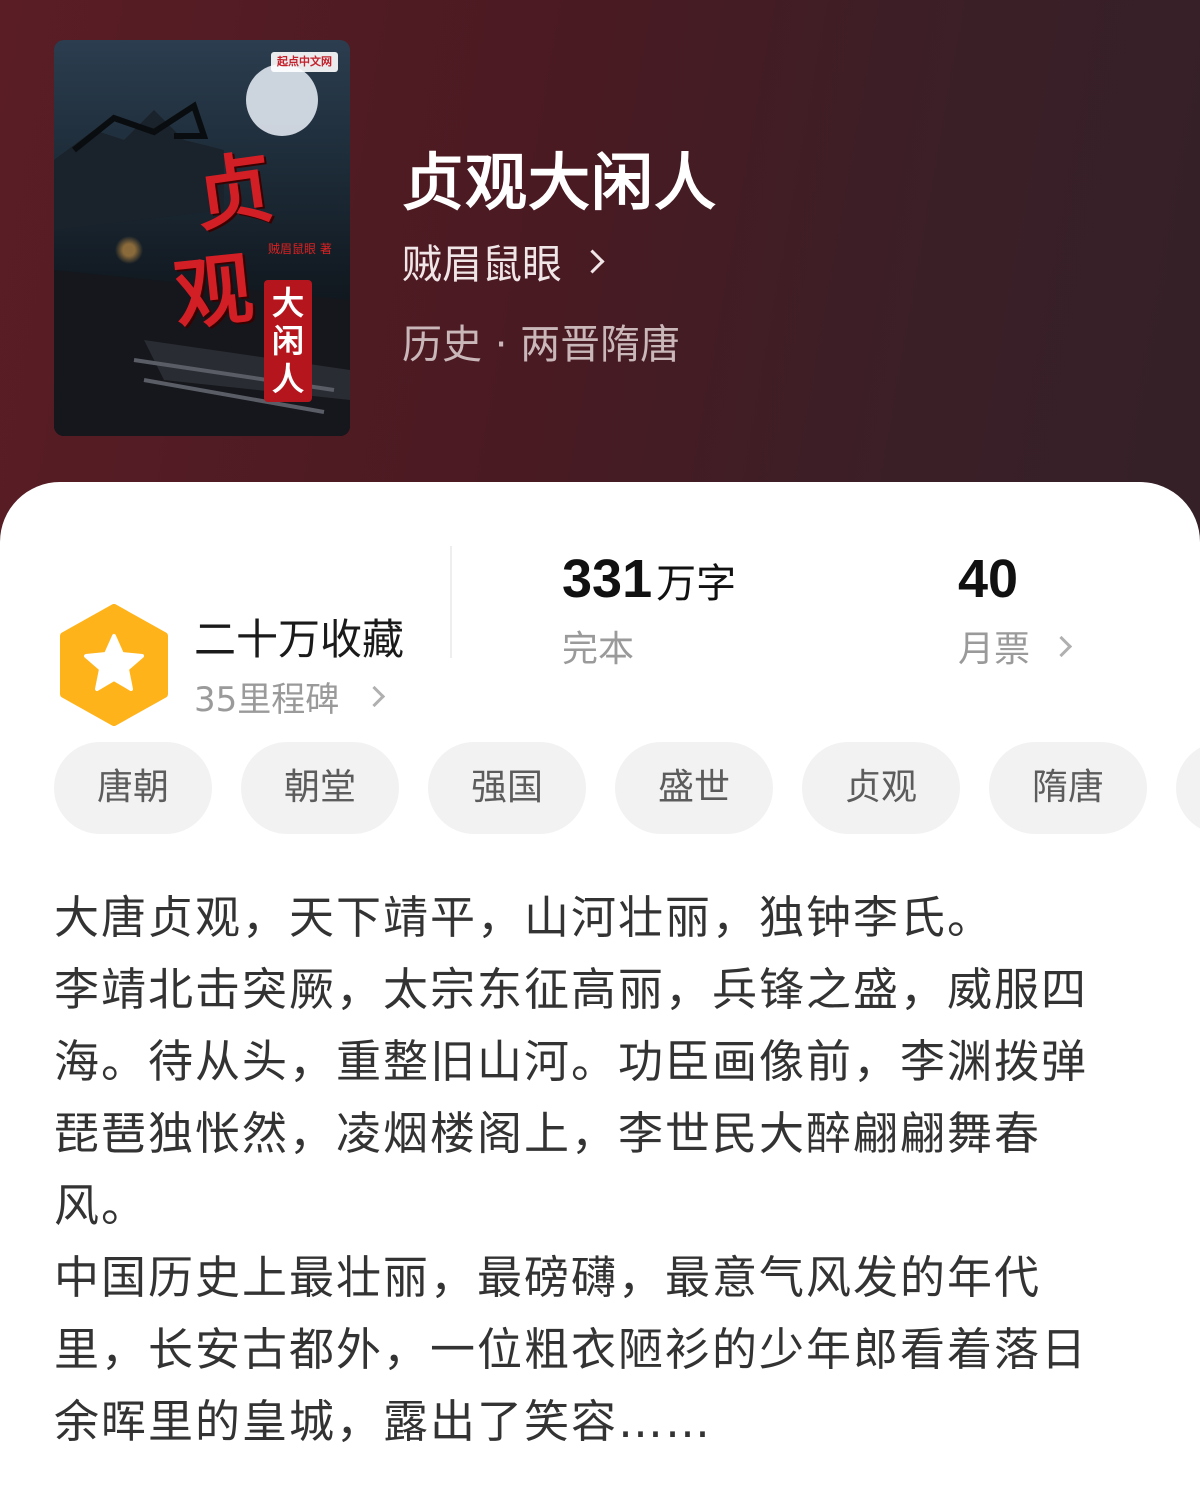 Image resolution: width=1200 pixels, height=1508 pixels. I want to click on book-title: 贞观大闲人, so click(560, 182).